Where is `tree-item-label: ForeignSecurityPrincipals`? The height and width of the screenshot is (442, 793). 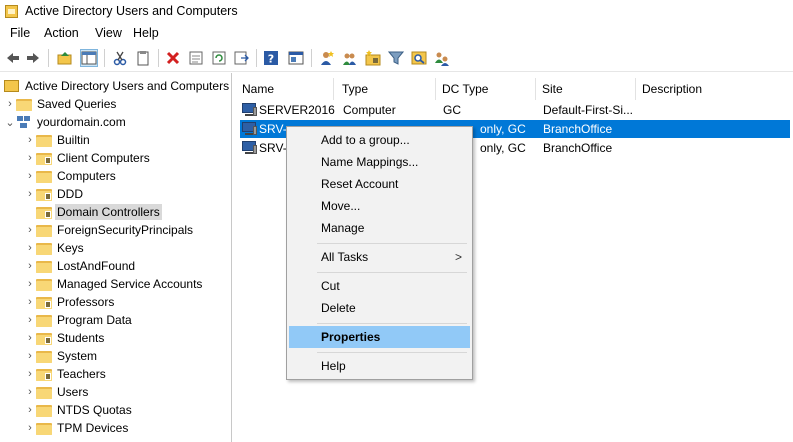
tree-item-label: ForeignSecurityPrincipals is located at coordinates (125, 230).